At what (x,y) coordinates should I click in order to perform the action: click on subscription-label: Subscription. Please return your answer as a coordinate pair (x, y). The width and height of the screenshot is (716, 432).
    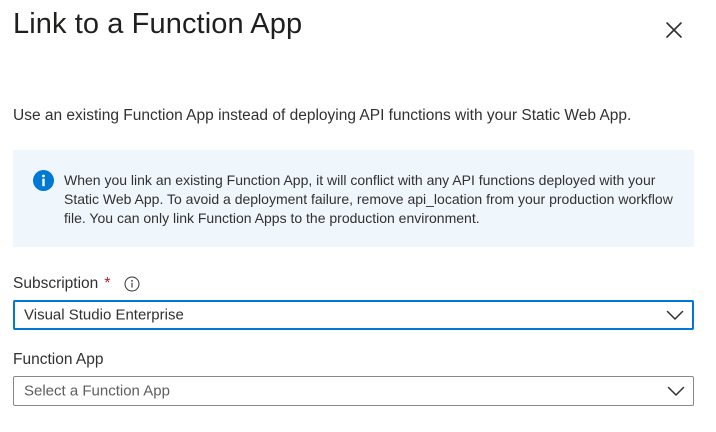
    Looking at the image, I should click on (56, 283).